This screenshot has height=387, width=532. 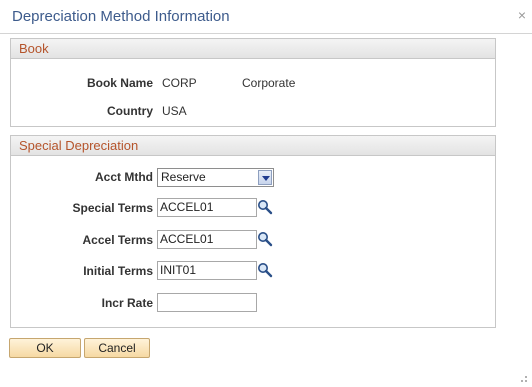 What do you see at coordinates (253, 146) in the screenshot?
I see `special-depreciation-header: Special Depreciation` at bounding box center [253, 146].